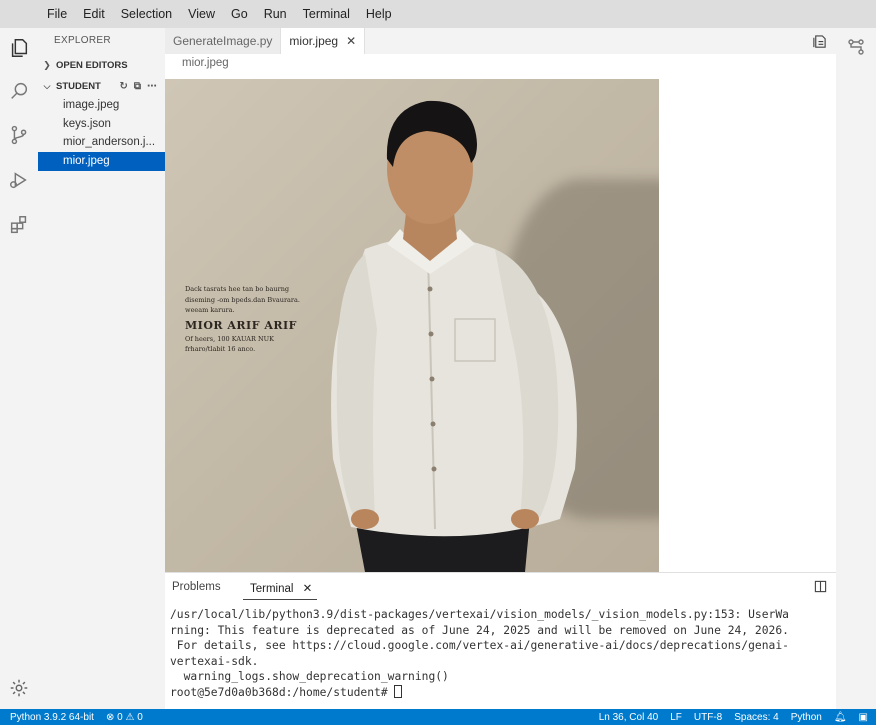 The height and width of the screenshot is (725, 876). Describe the element at coordinates (239, 14) in the screenshot. I see `menu-go: Go` at that location.